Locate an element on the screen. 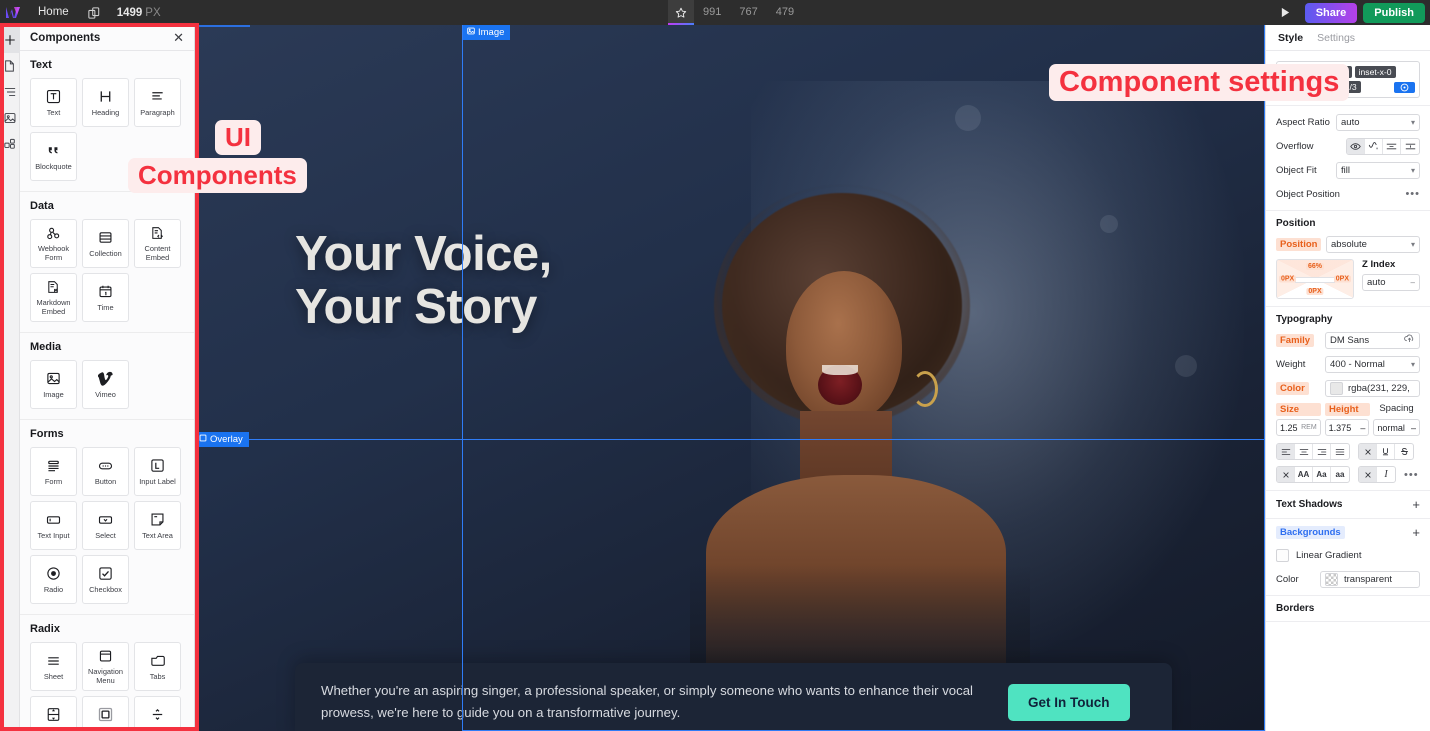 The height and width of the screenshot is (731, 1430). component-tile-image: Image is located at coordinates (53, 384).